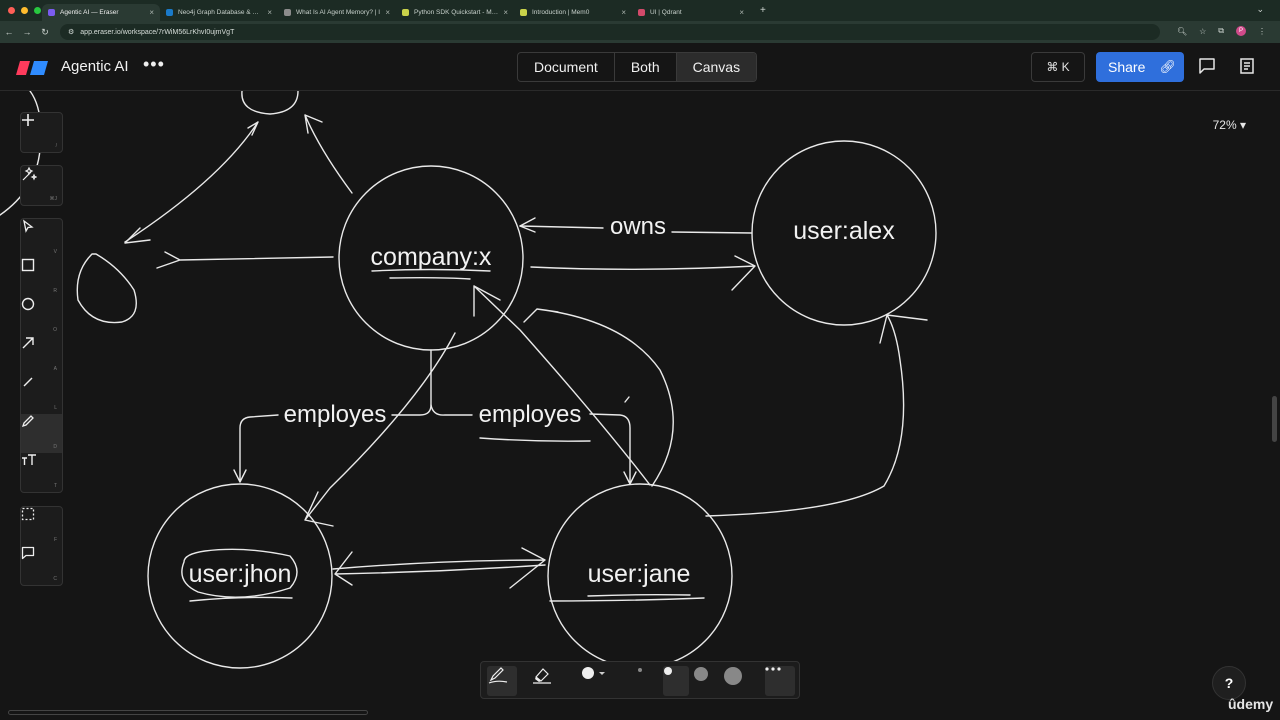 Image resolution: width=1280 pixels, height=720 pixels. Describe the element at coordinates (1260, 9) in the screenshot. I see `tab-search-chevron-icon: ⌄` at that location.